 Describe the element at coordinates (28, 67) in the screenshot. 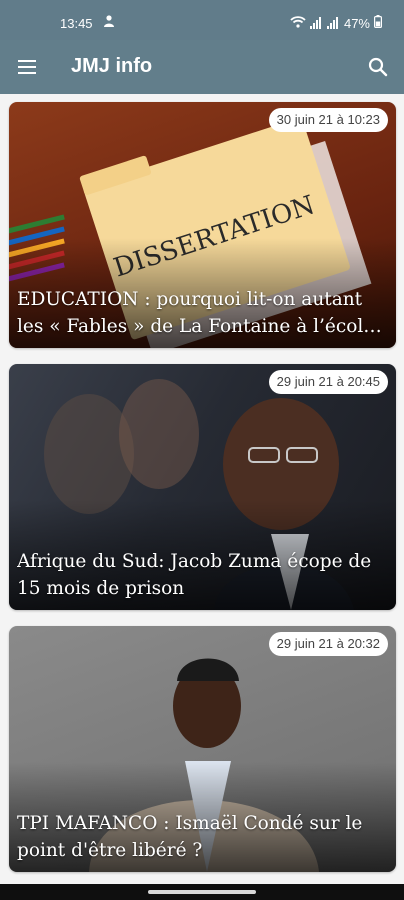

I see `hamburger-menu-icon` at that location.